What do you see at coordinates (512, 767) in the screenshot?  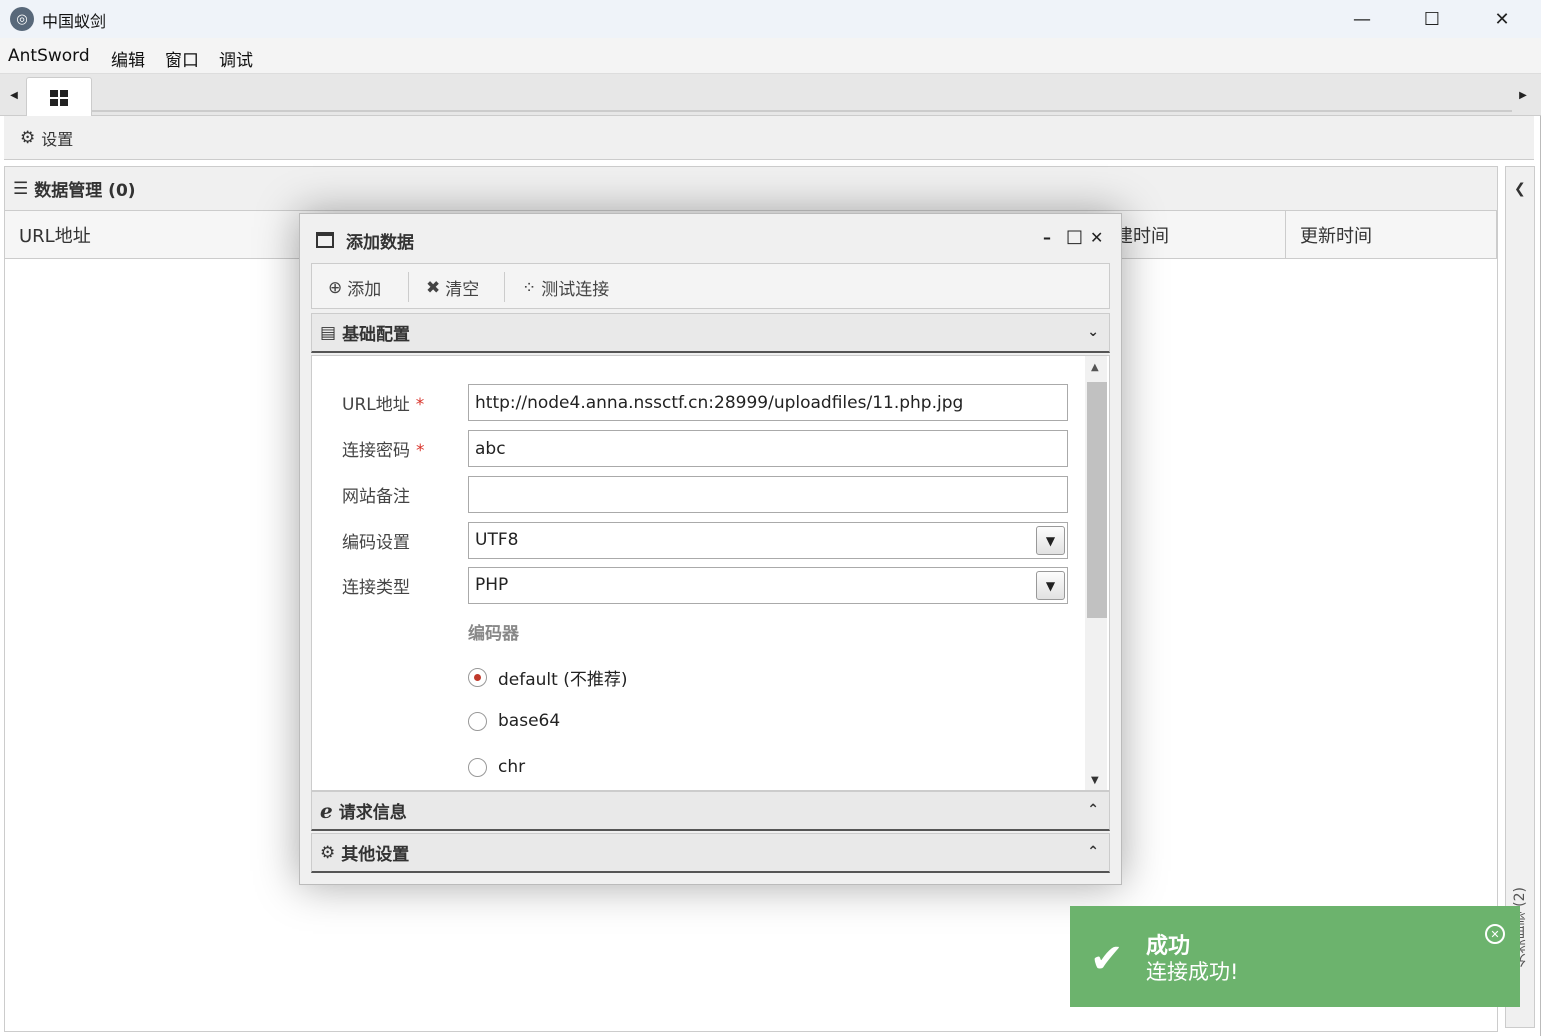 I see `encoder-chr-label: chr` at bounding box center [512, 767].